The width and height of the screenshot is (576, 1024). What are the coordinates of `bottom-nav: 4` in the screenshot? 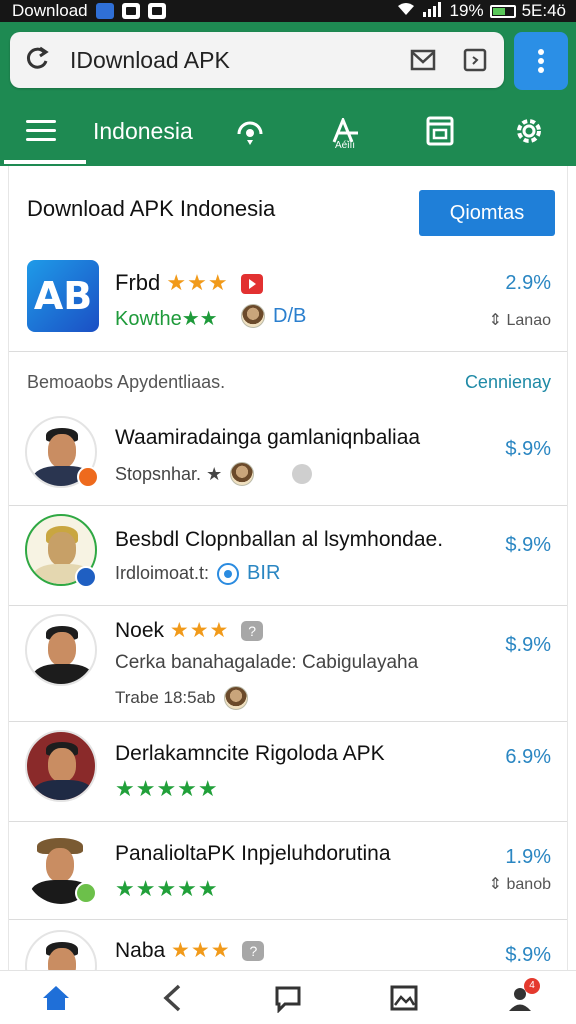 It's located at (288, 997).